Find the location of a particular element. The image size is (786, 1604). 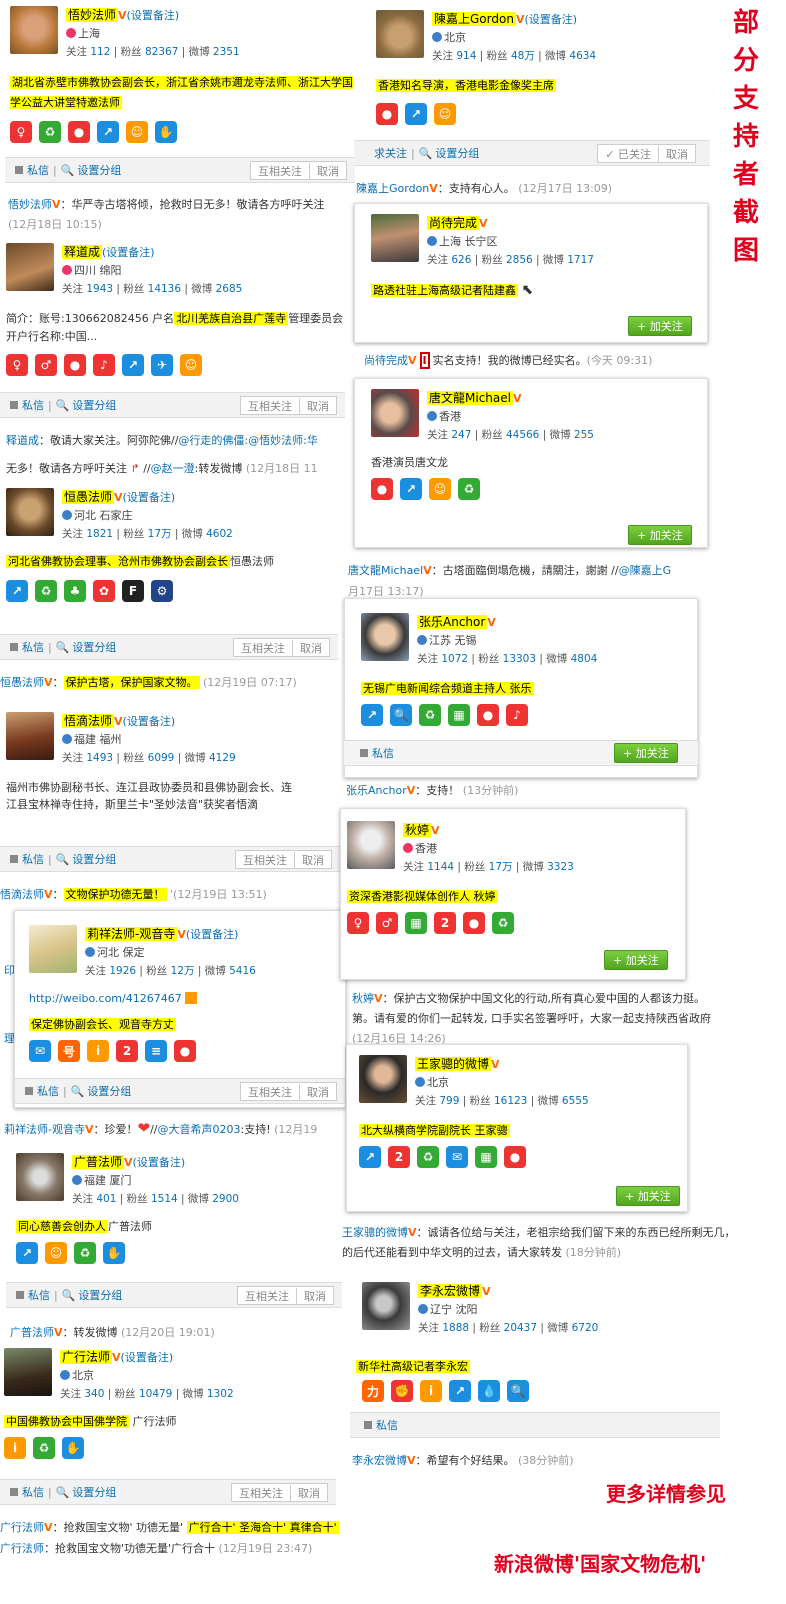

user-name: 广行法师 is located at coordinates (86, 1357).